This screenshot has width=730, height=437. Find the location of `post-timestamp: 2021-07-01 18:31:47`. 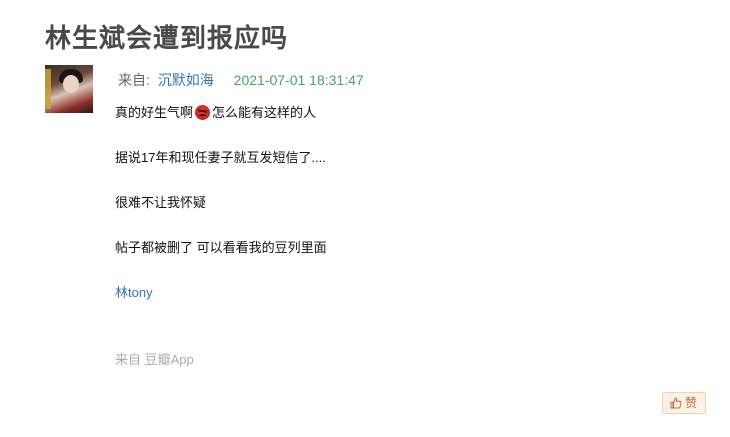

post-timestamp: 2021-07-01 18:31:47 is located at coordinates (298, 80).